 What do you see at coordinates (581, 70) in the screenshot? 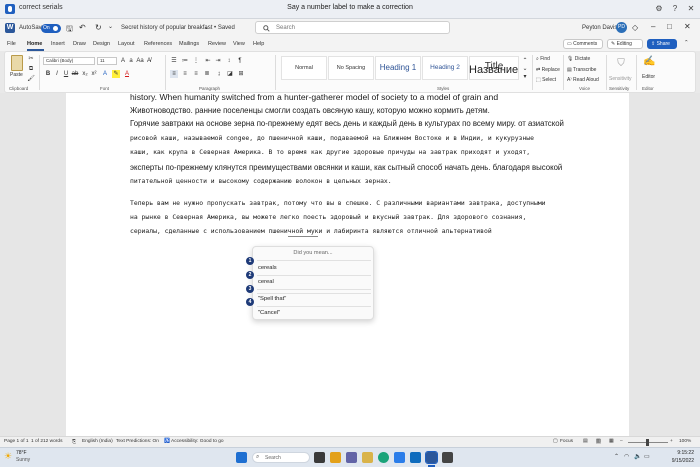
I see `transcribe-button: ▤ Transcribe` at bounding box center [581, 70].